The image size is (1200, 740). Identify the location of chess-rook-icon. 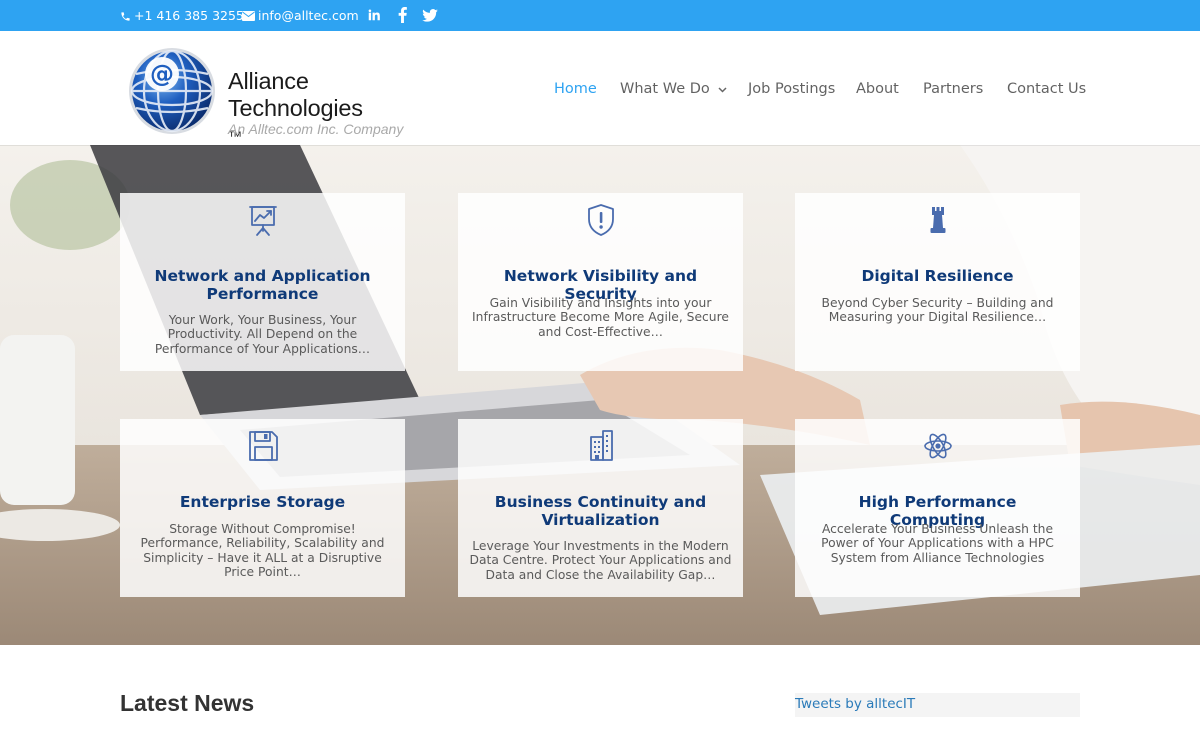
(937, 220).